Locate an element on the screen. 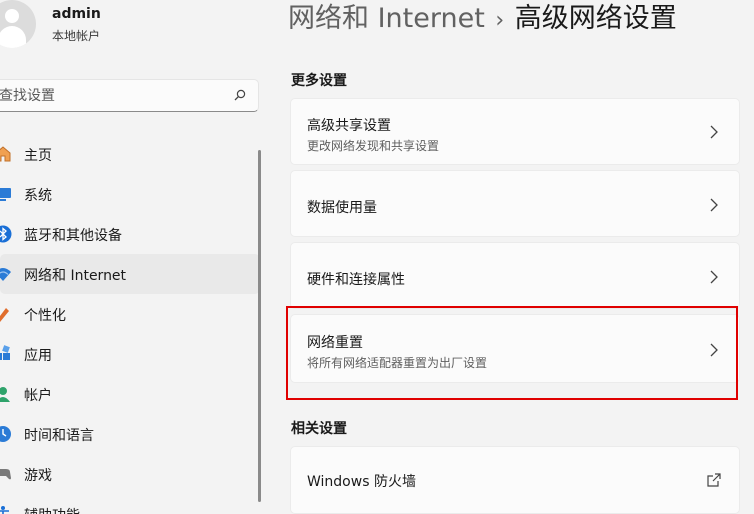  sidebar-item-label: 时间和语言 is located at coordinates (59, 436).